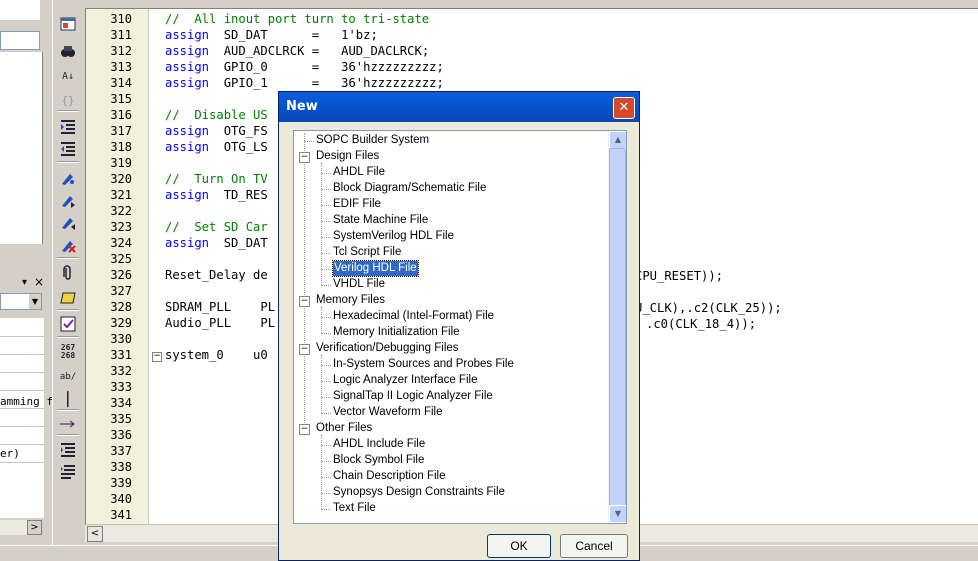 This screenshot has height=561, width=978. Describe the element at coordinates (68, 399) in the screenshot. I see `line-icon` at that location.